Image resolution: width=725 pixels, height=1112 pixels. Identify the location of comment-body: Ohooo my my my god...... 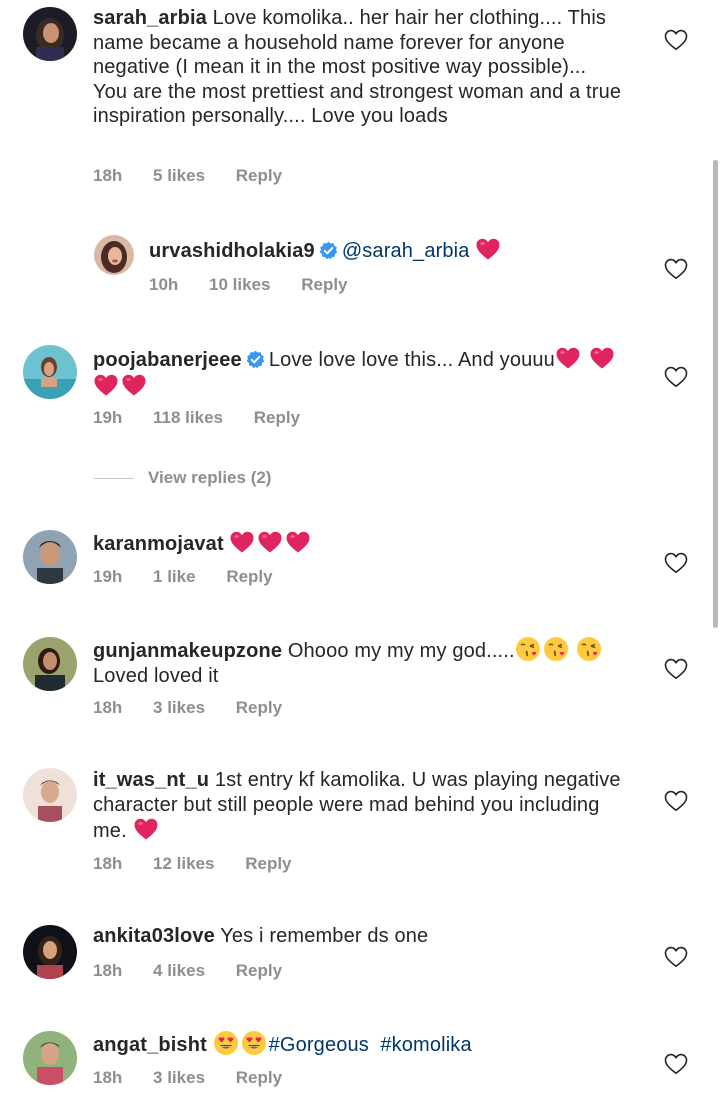
(401, 651).